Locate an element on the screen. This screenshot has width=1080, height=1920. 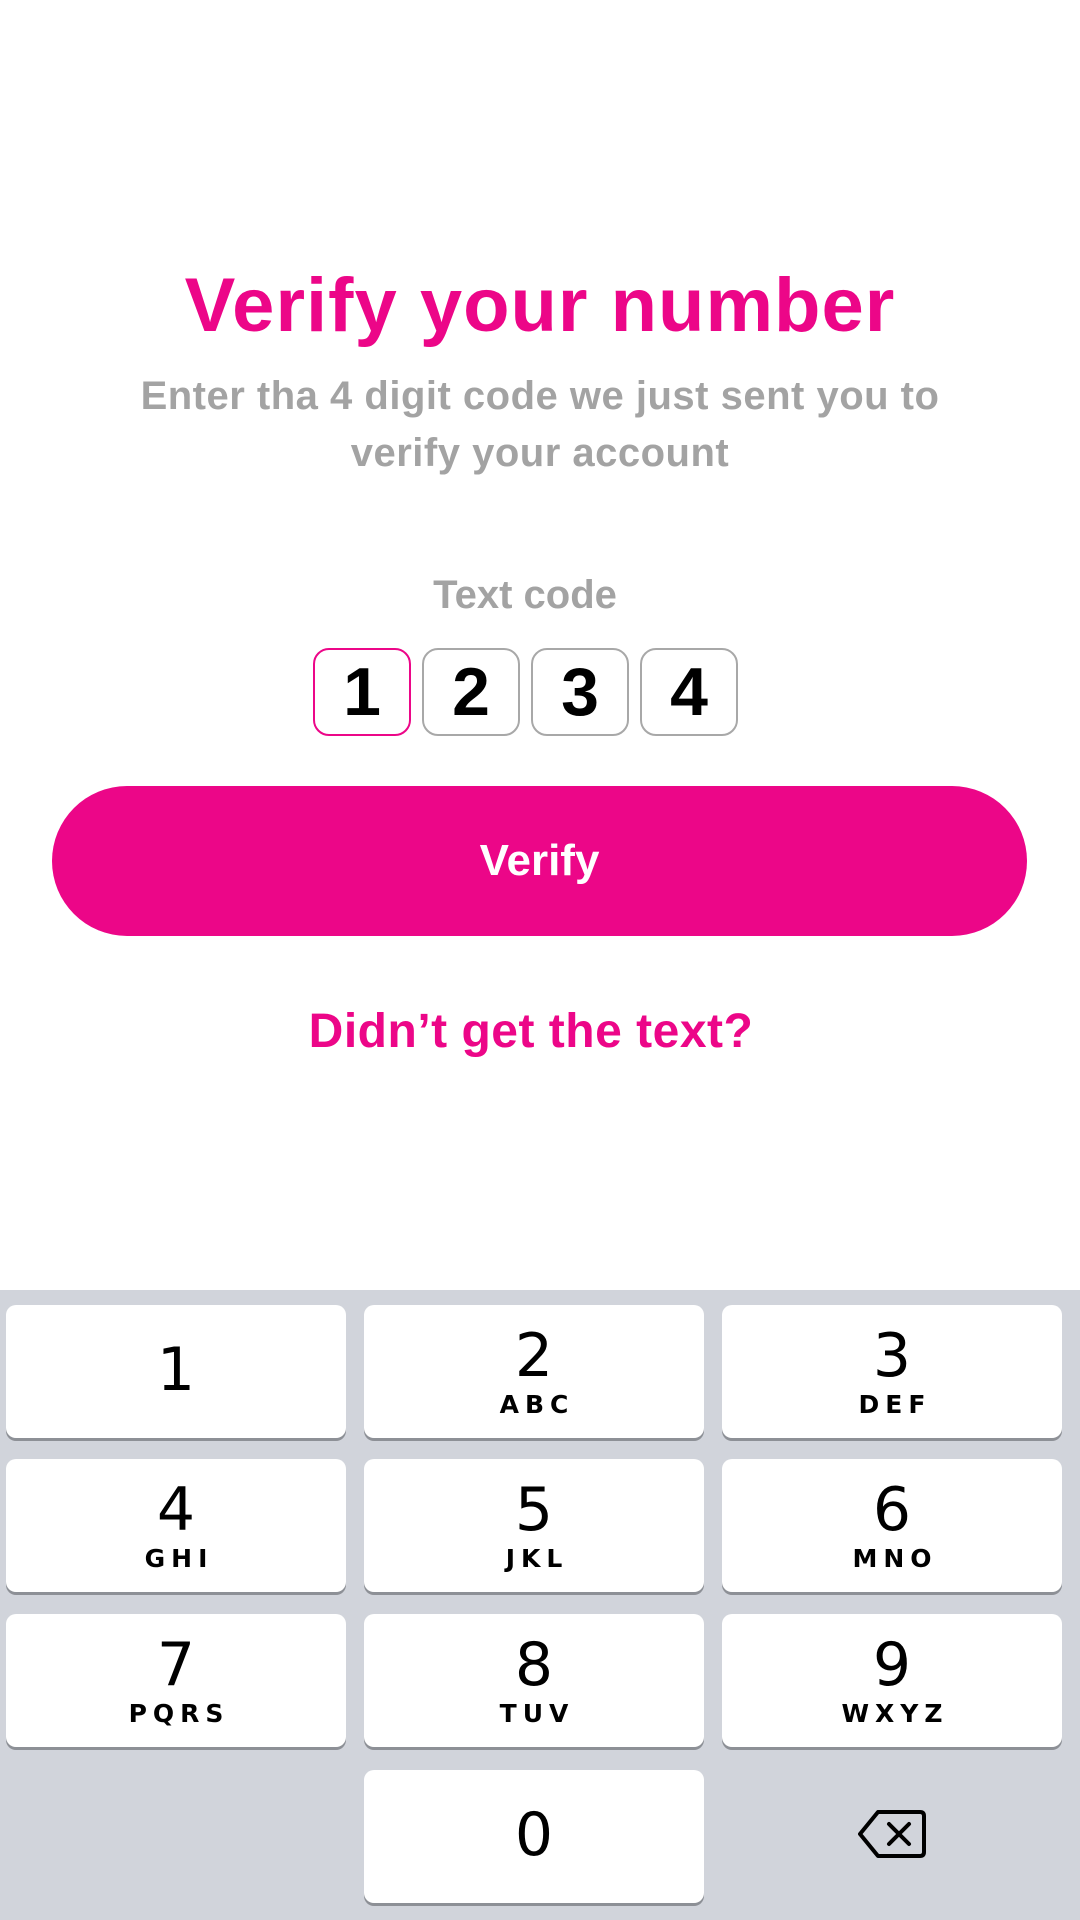
keypad-key-7: 7 PQRS is located at coordinates (176, 1680).